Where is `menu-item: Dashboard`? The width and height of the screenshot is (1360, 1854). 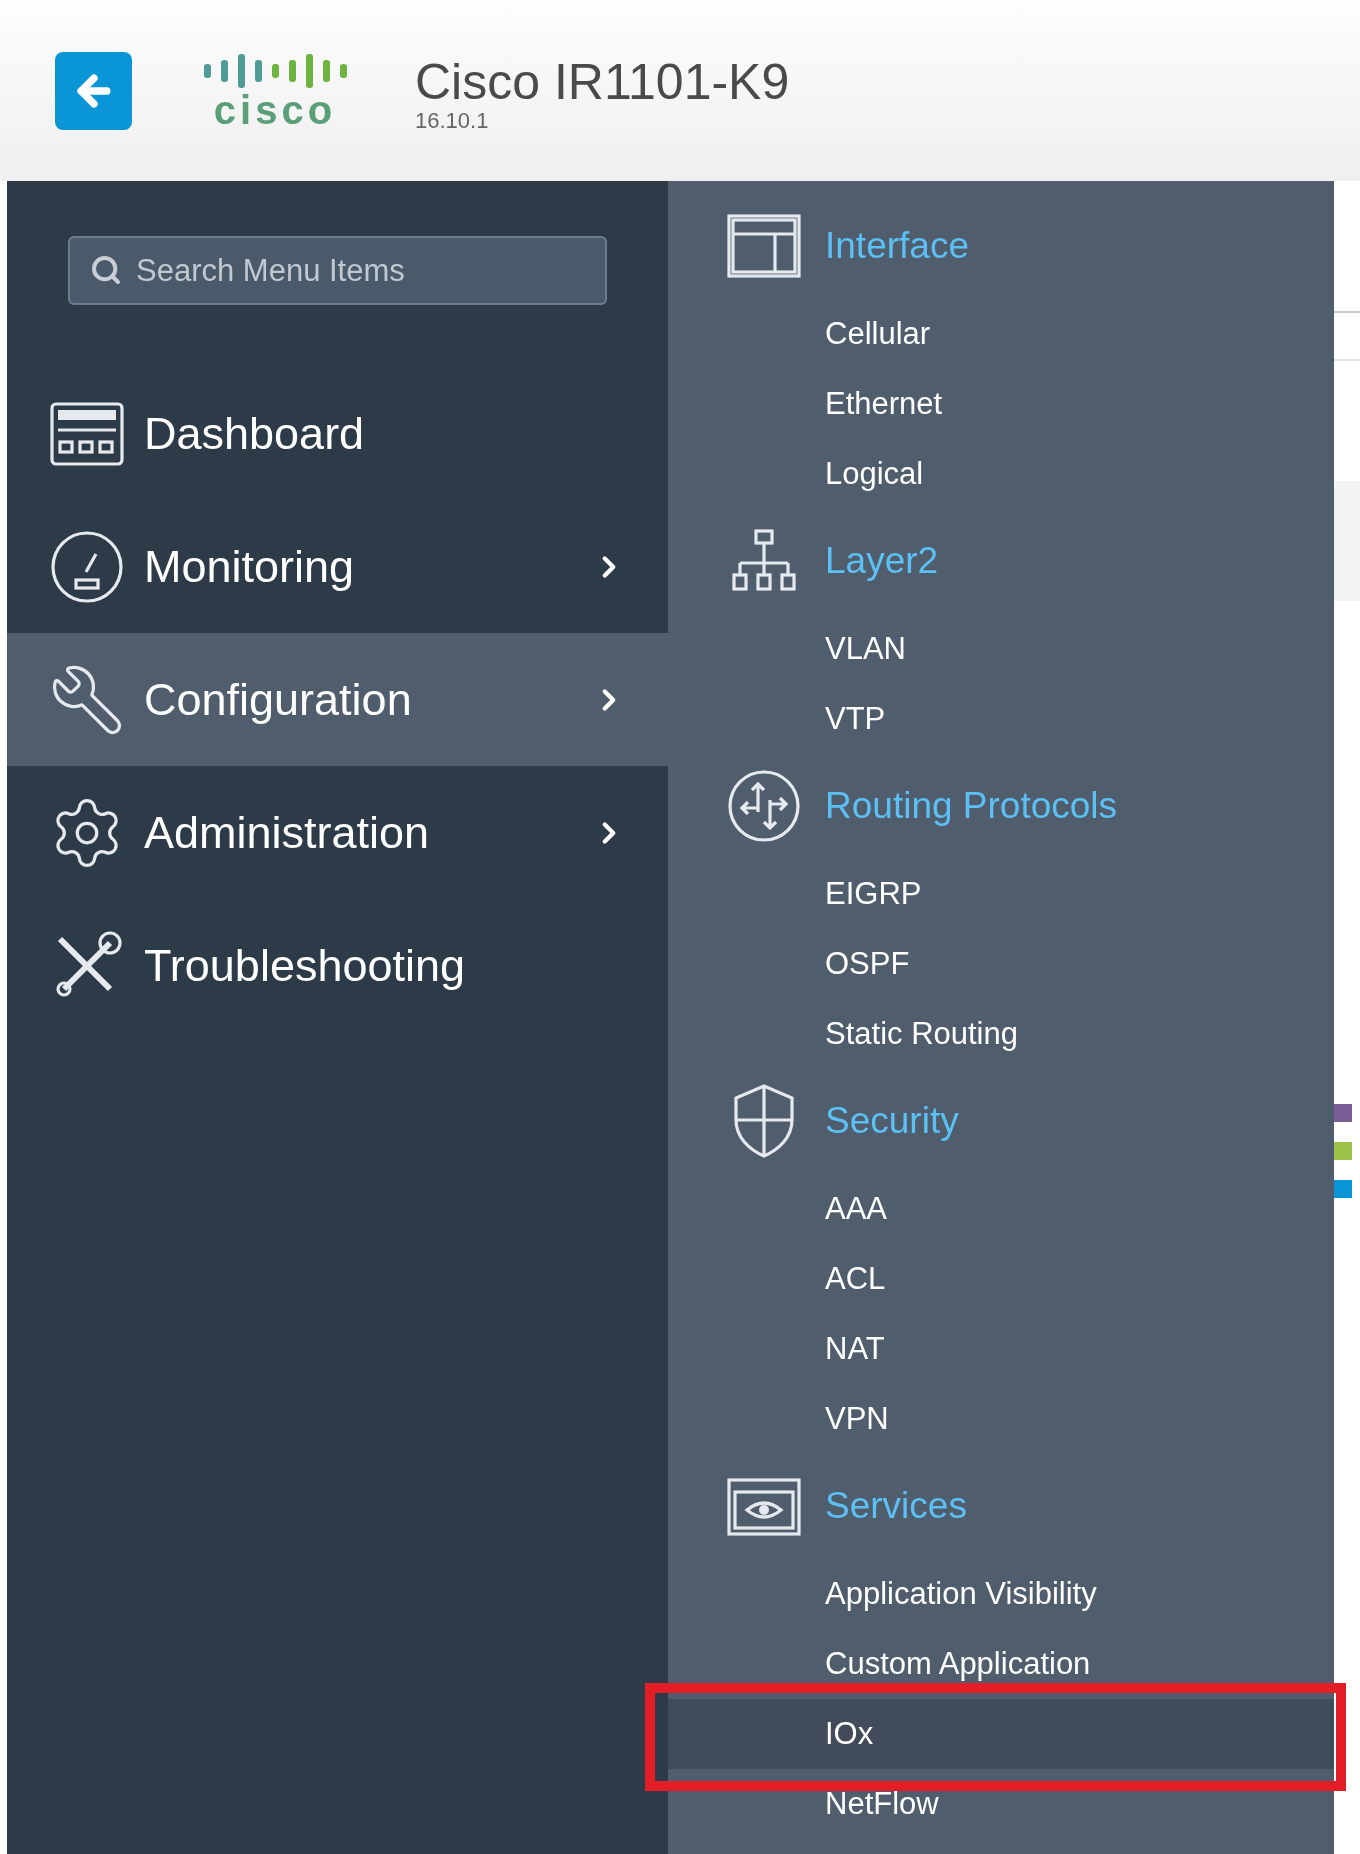
menu-item: Dashboard is located at coordinates (337, 433).